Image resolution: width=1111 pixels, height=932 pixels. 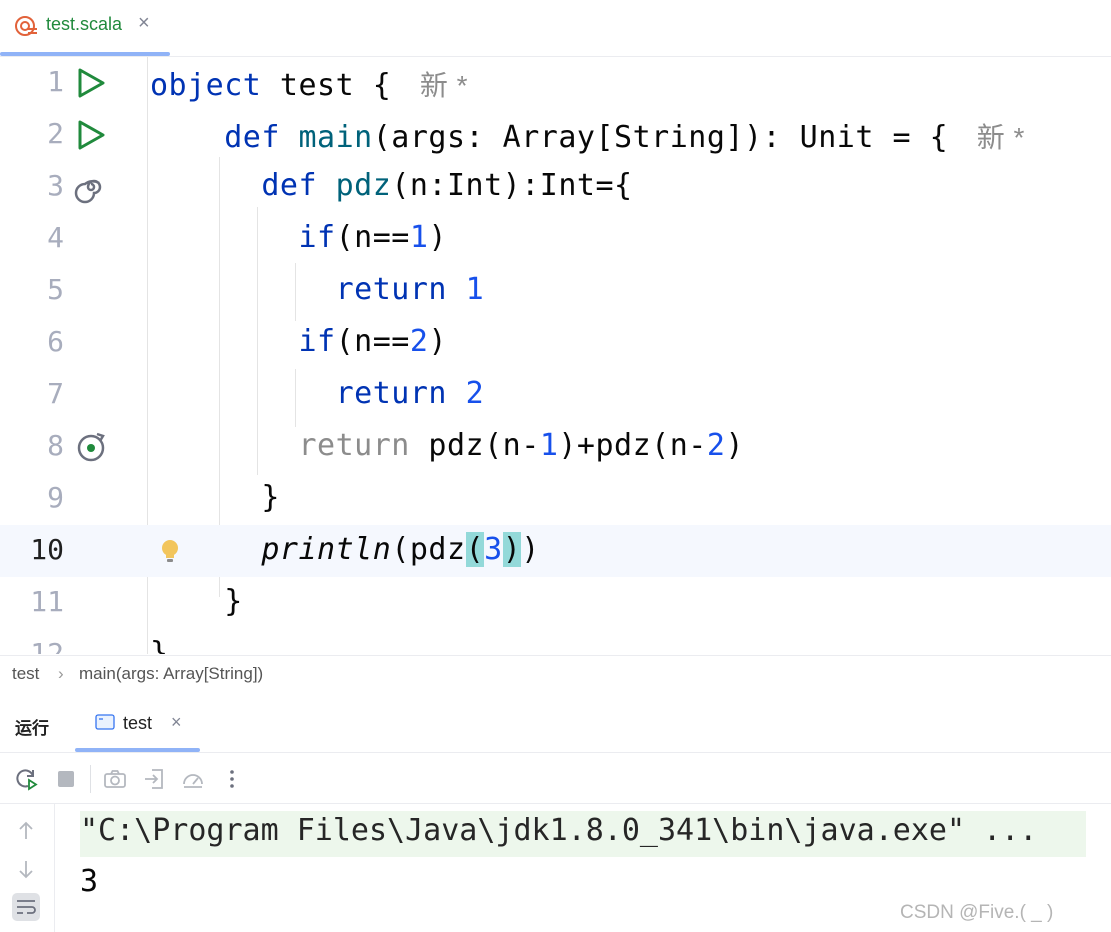 What do you see at coordinates (89, 881) in the screenshot?
I see `console-output-line: 3` at bounding box center [89, 881].